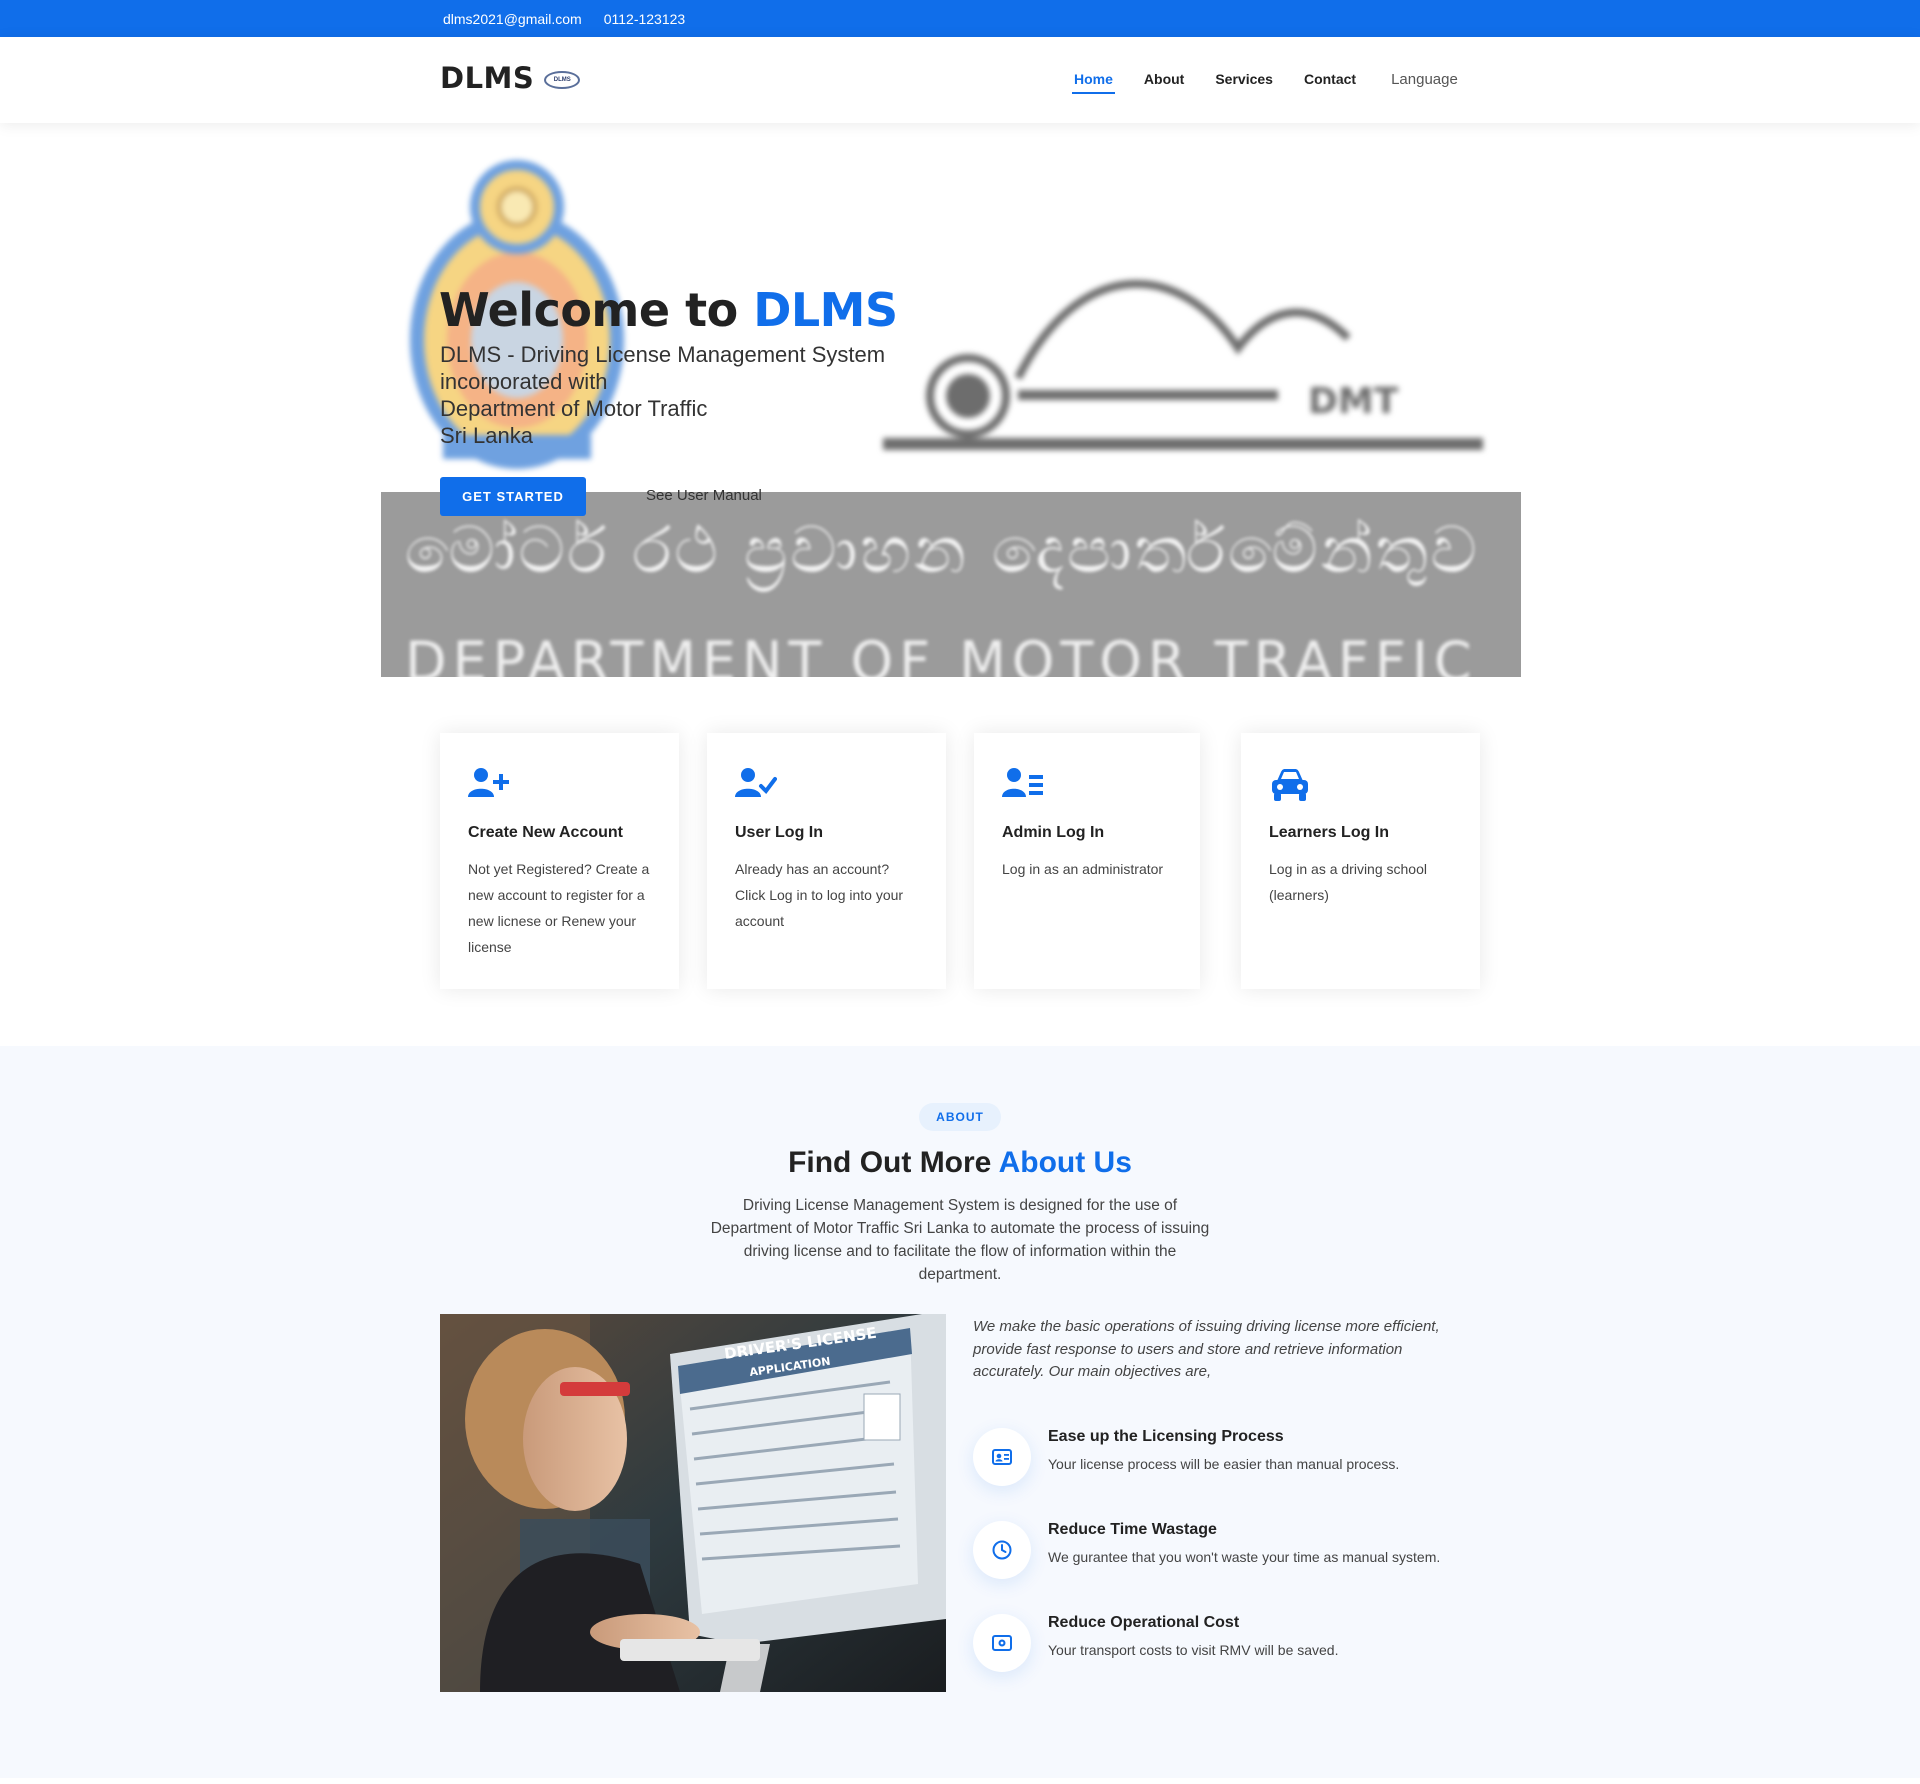  Describe the element at coordinates (756, 782) in the screenshot. I see `user-check-icon` at that location.